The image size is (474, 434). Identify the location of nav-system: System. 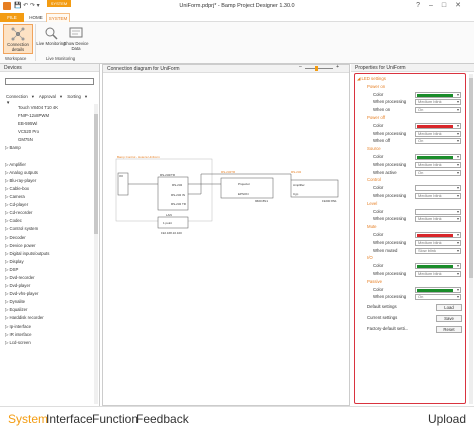
(28, 419).